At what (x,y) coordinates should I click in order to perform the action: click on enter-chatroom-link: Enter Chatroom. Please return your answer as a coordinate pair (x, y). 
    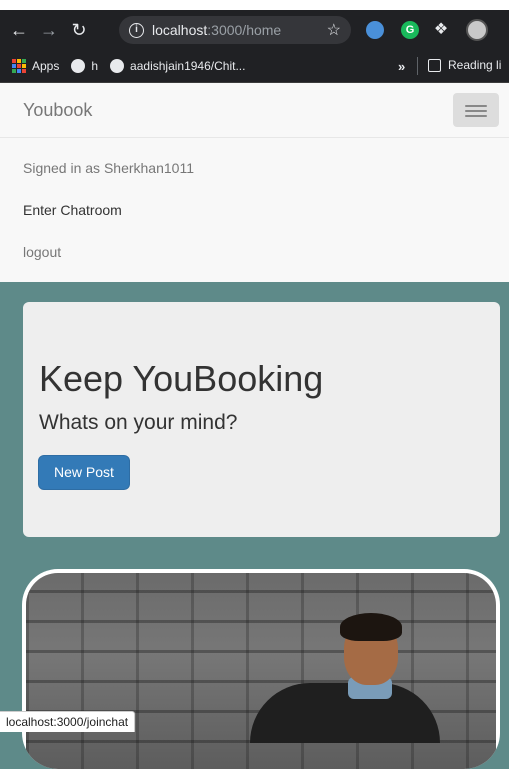
    Looking at the image, I should click on (72, 210).